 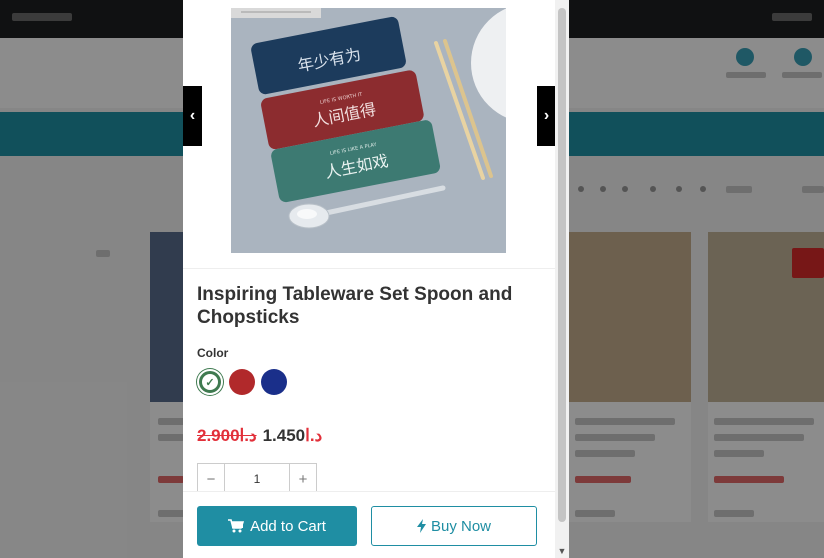 I want to click on sale-price-value: 1.450, so click(x=284, y=435).